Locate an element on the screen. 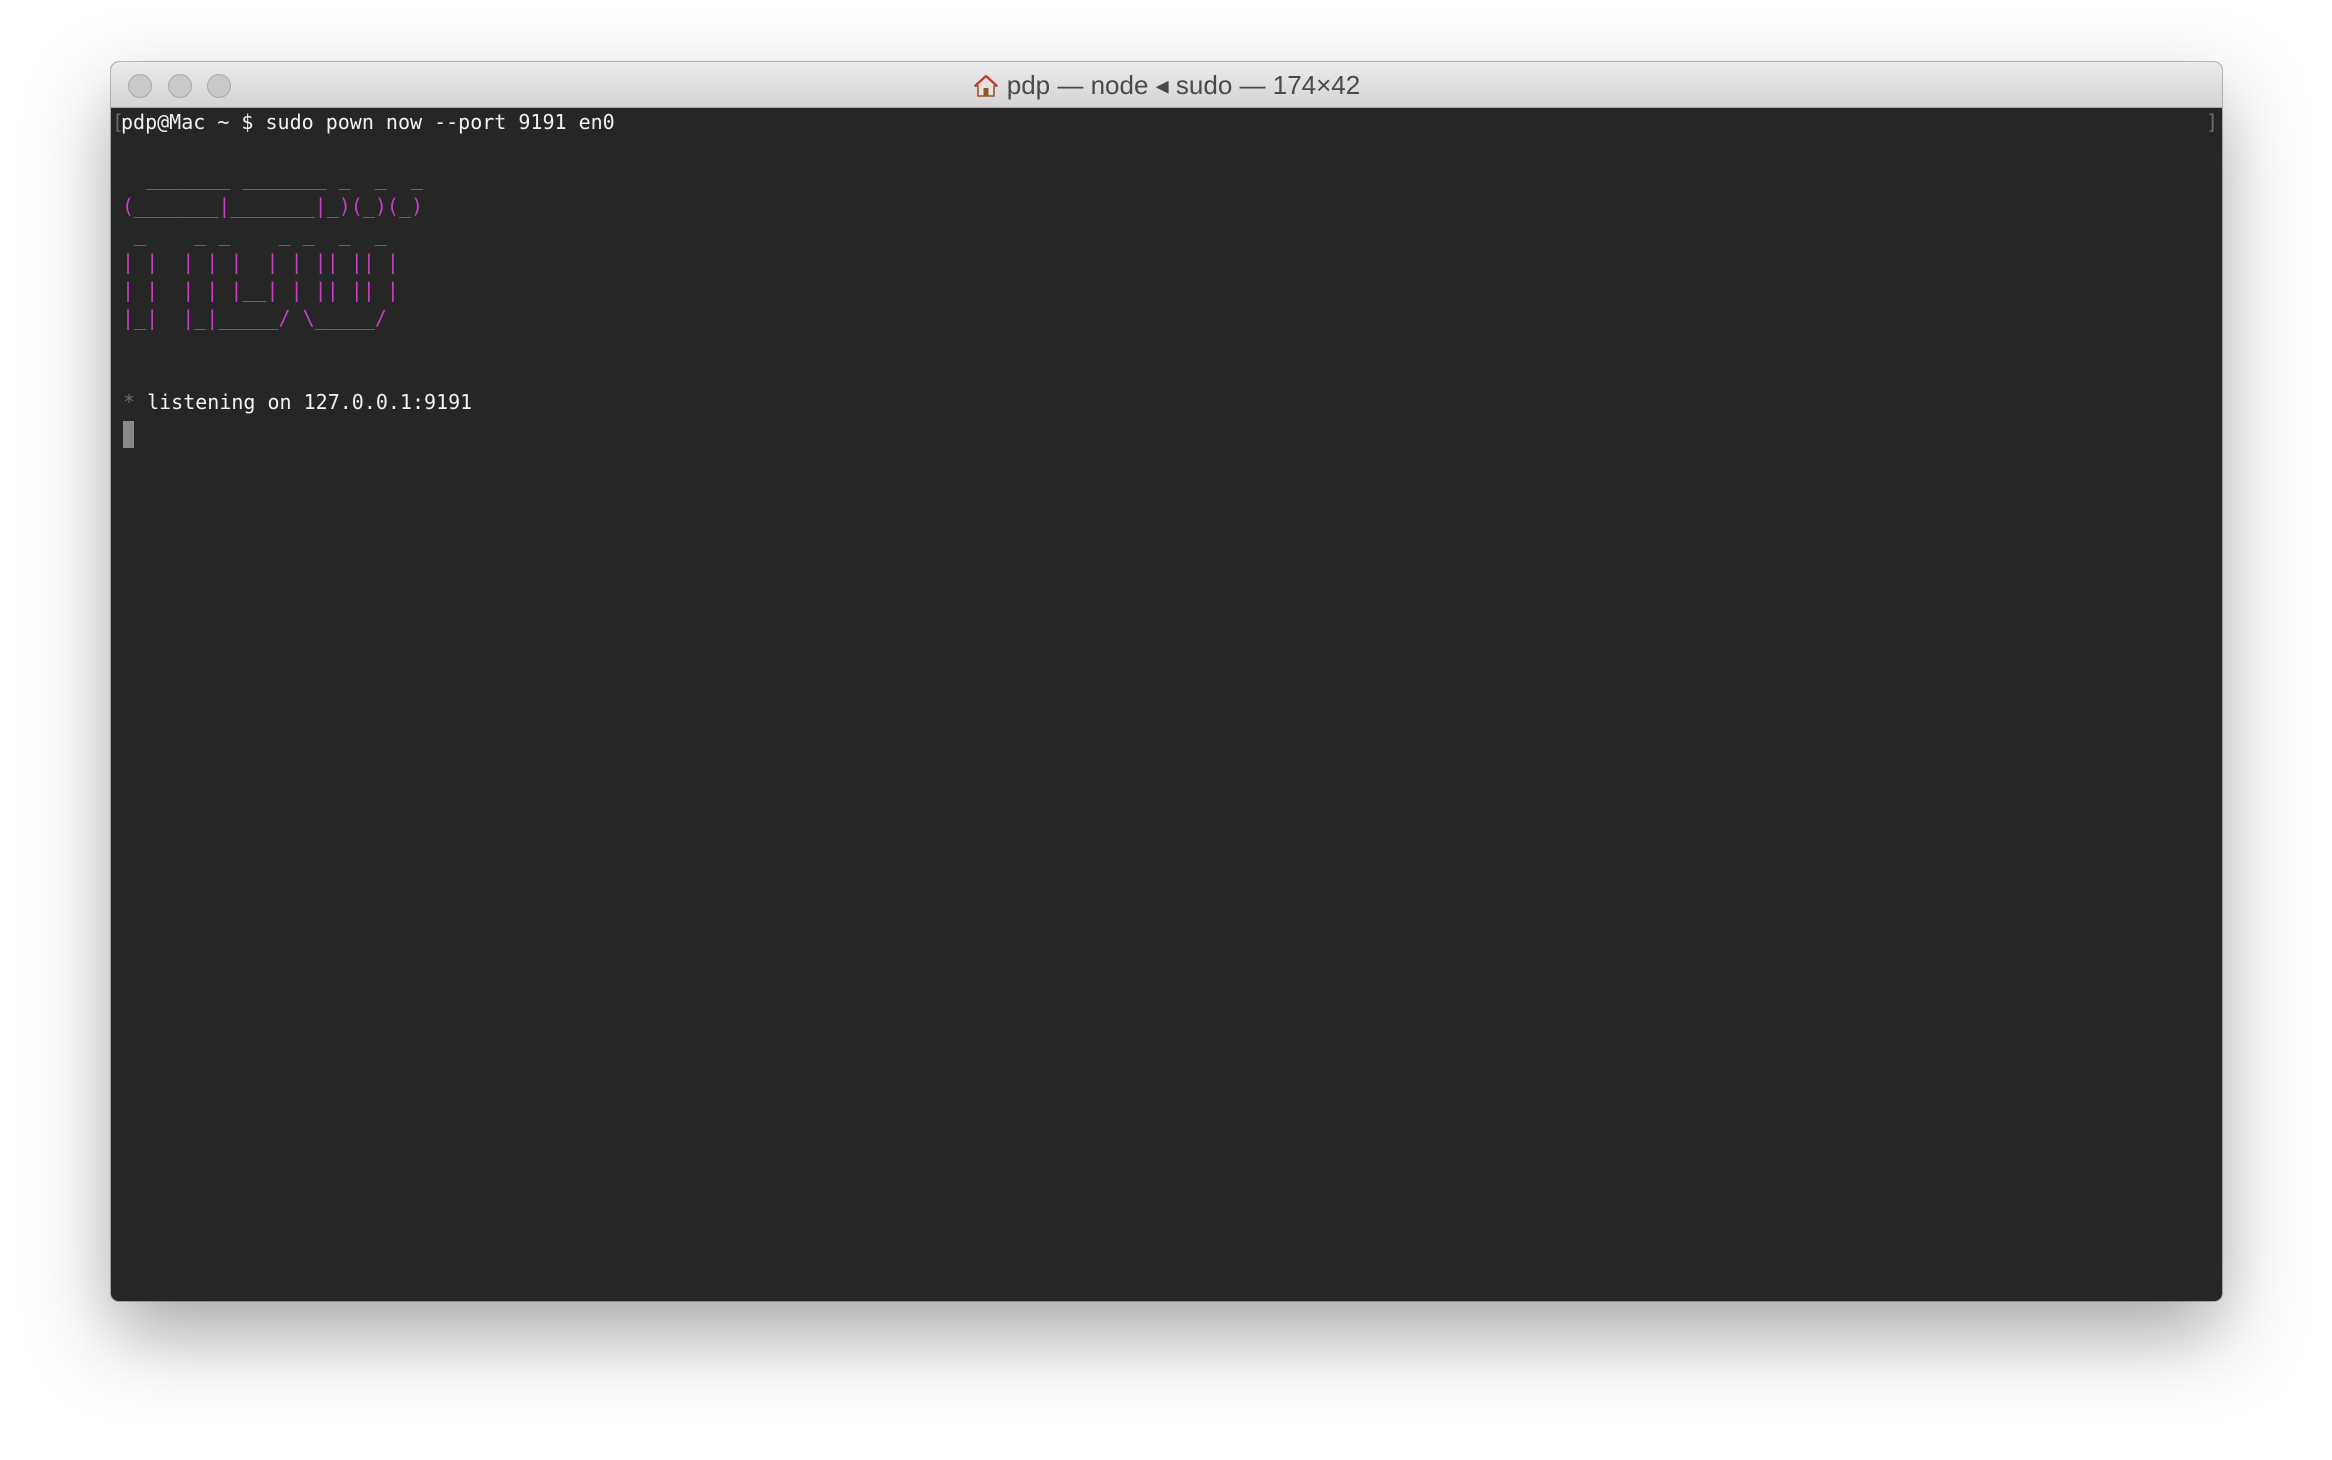  home-icon is located at coordinates (986, 89).